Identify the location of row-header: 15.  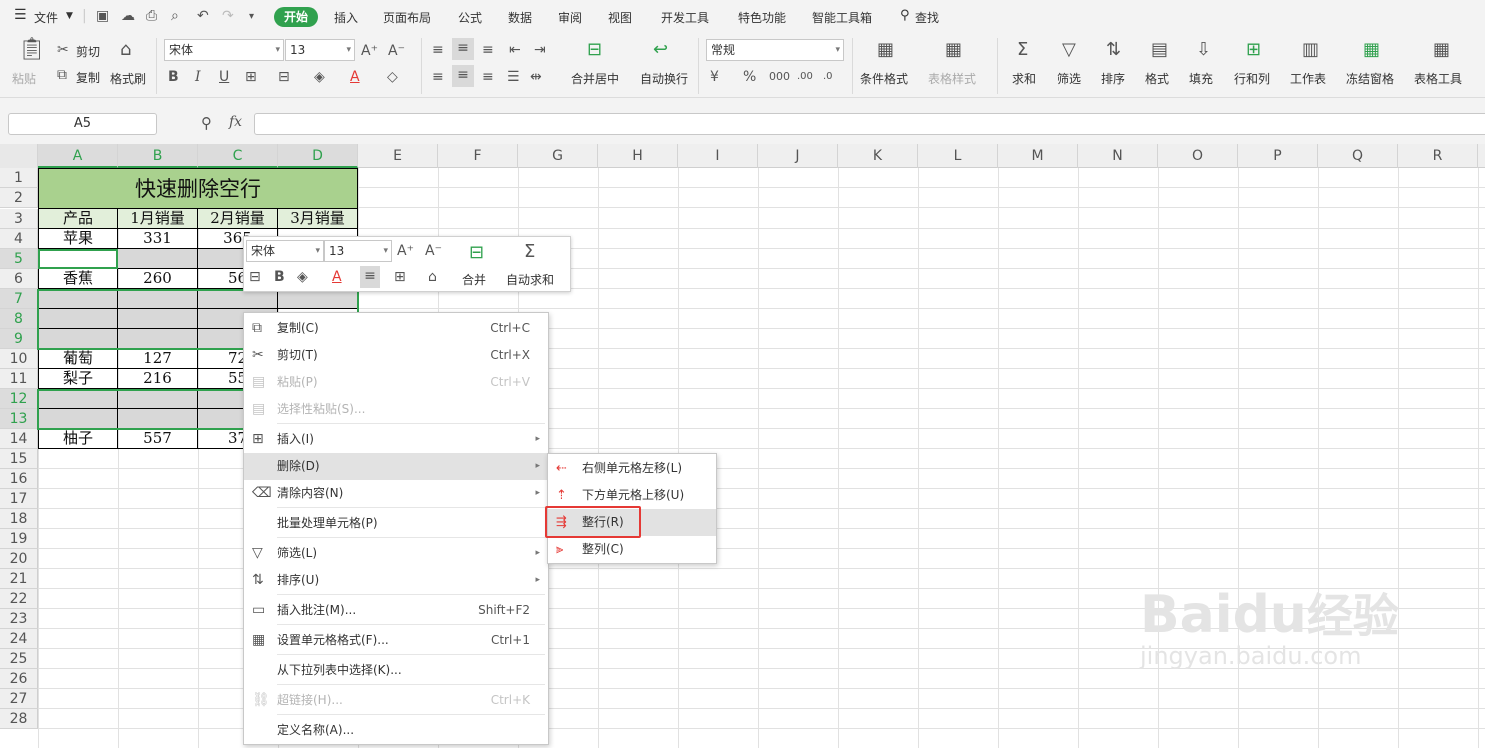
(19, 459).